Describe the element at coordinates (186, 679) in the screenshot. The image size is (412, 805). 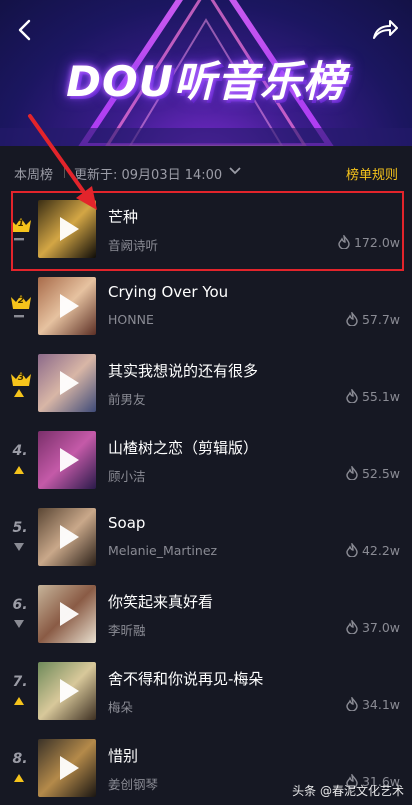
I see `song-title: 舍不得和你说再见-梅朵` at that location.